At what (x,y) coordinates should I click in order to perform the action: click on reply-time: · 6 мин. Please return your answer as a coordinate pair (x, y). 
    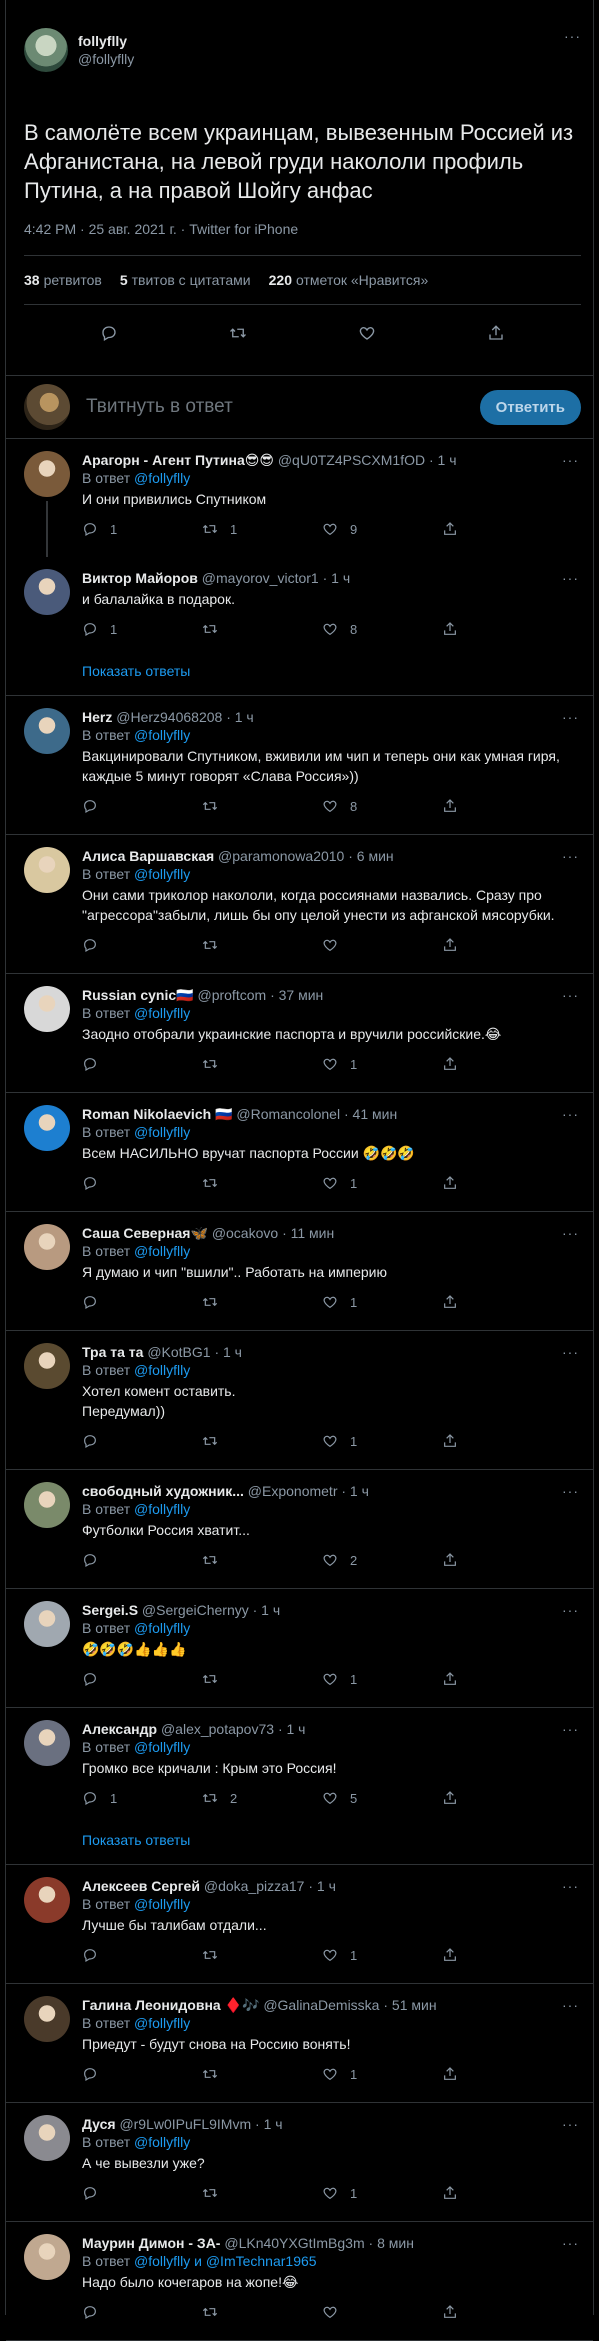
    Looking at the image, I should click on (370, 856).